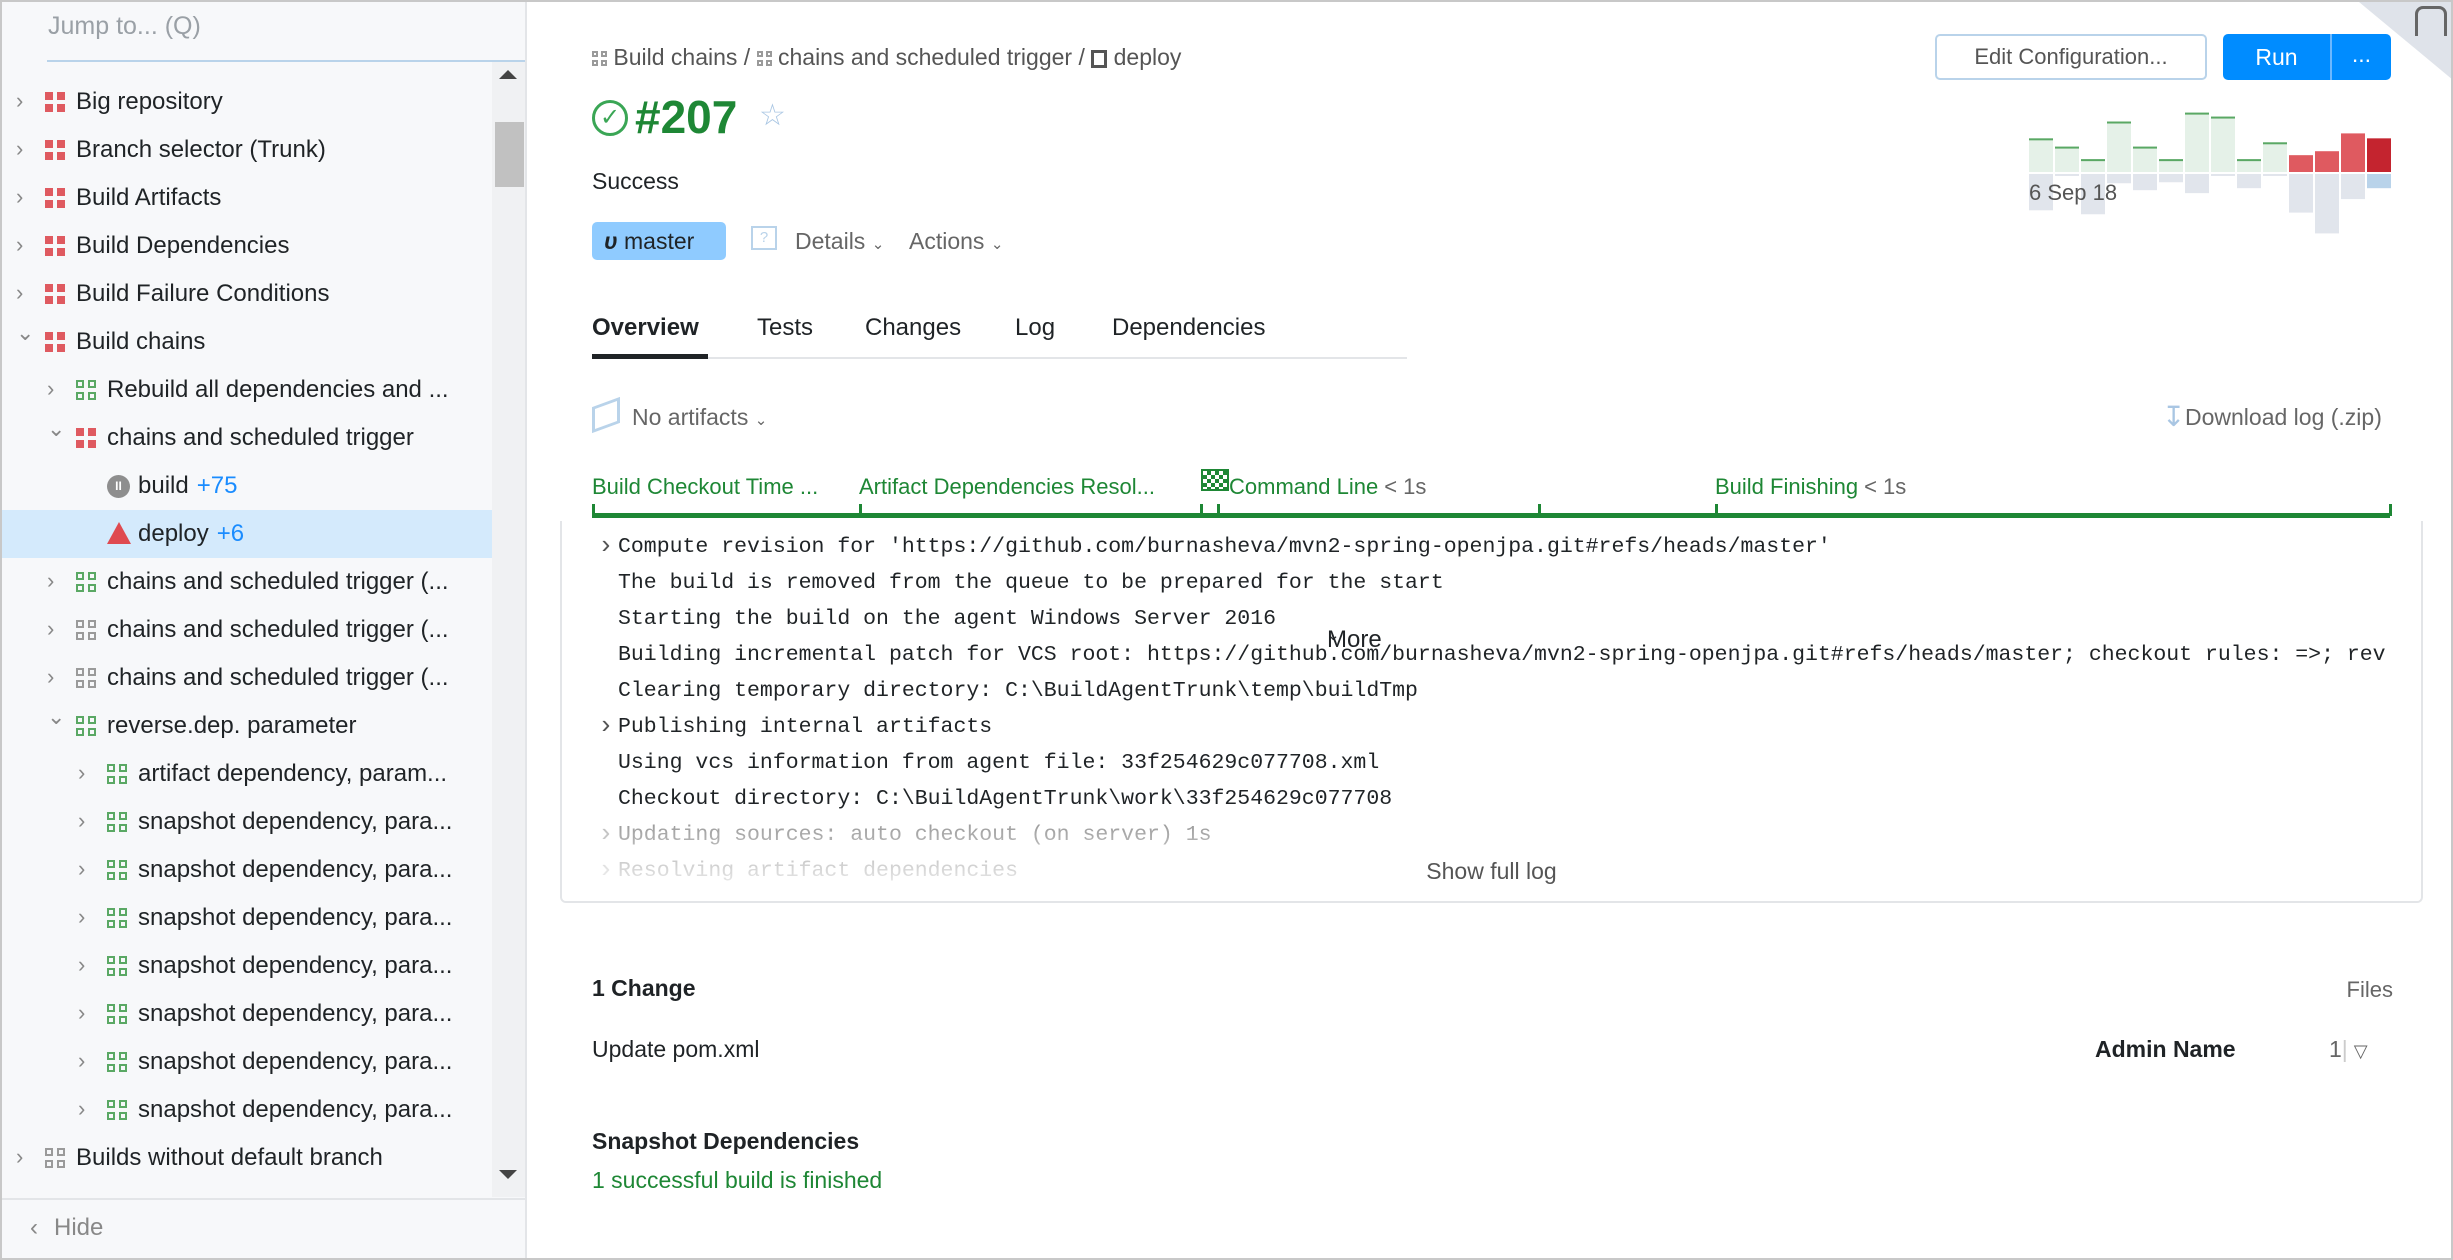 The height and width of the screenshot is (1260, 2453). I want to click on tree-item: II build +75, so click(247, 486).